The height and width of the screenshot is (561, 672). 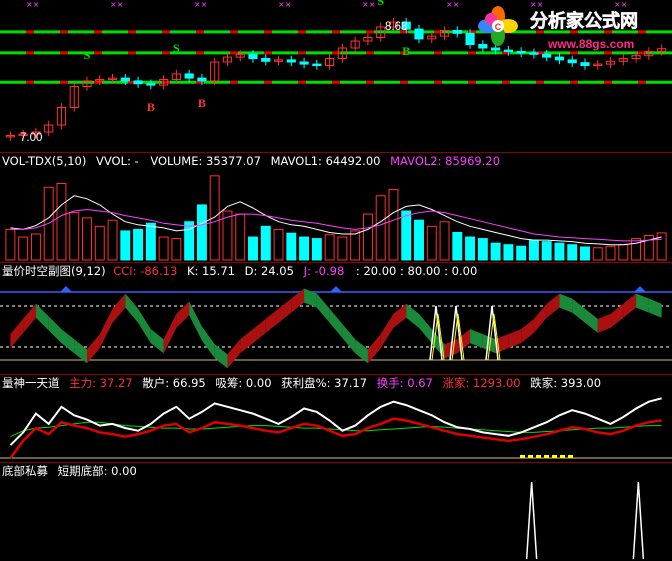 I want to click on zhangjia-value: 涨家: 1293.00, so click(x=482, y=383).